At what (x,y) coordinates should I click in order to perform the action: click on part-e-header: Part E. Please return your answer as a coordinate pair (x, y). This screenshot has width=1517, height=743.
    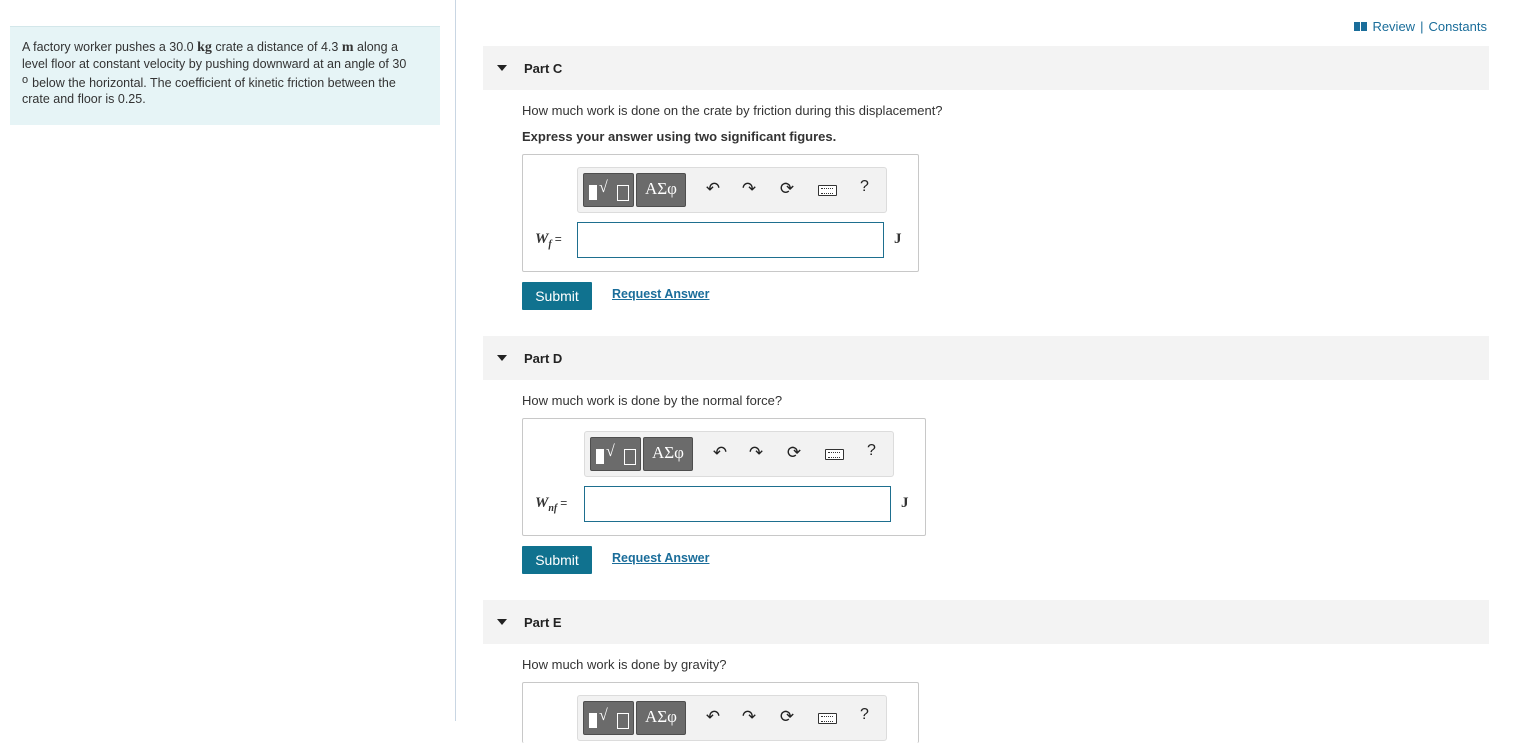
    Looking at the image, I should click on (986, 622).